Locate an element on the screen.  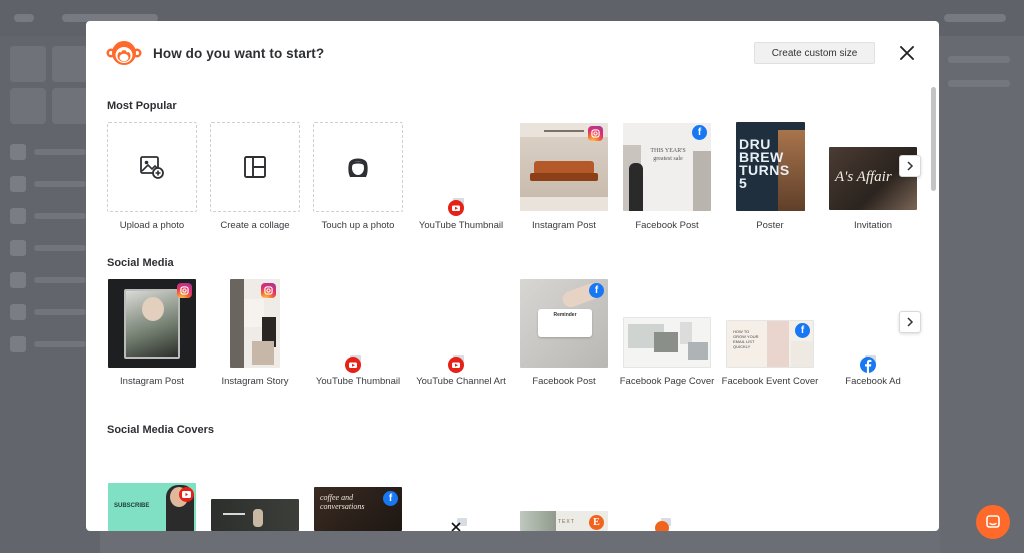
scroll-right-popular-button is located at coordinates (910, 166).